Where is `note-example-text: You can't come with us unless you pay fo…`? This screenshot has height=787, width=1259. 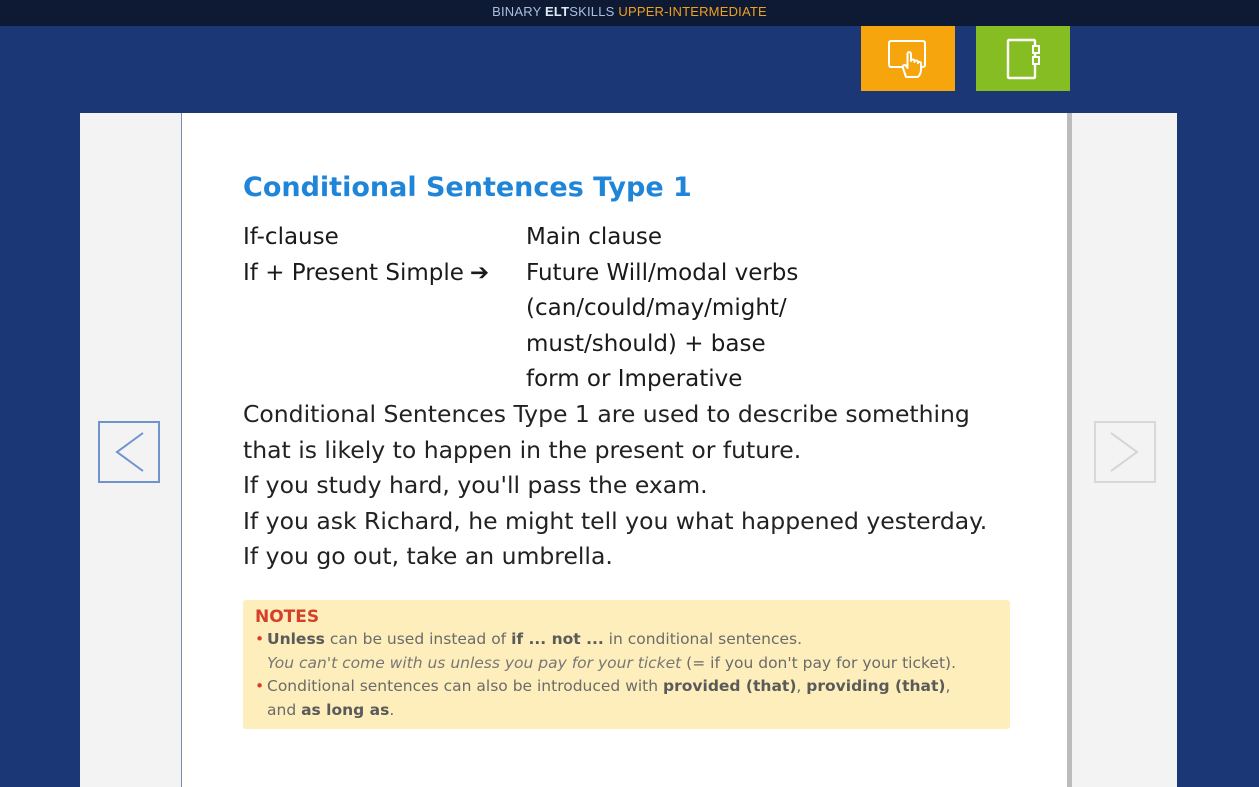
note-example-text: You can't come with us unless you pay fo… is located at coordinates (474, 662).